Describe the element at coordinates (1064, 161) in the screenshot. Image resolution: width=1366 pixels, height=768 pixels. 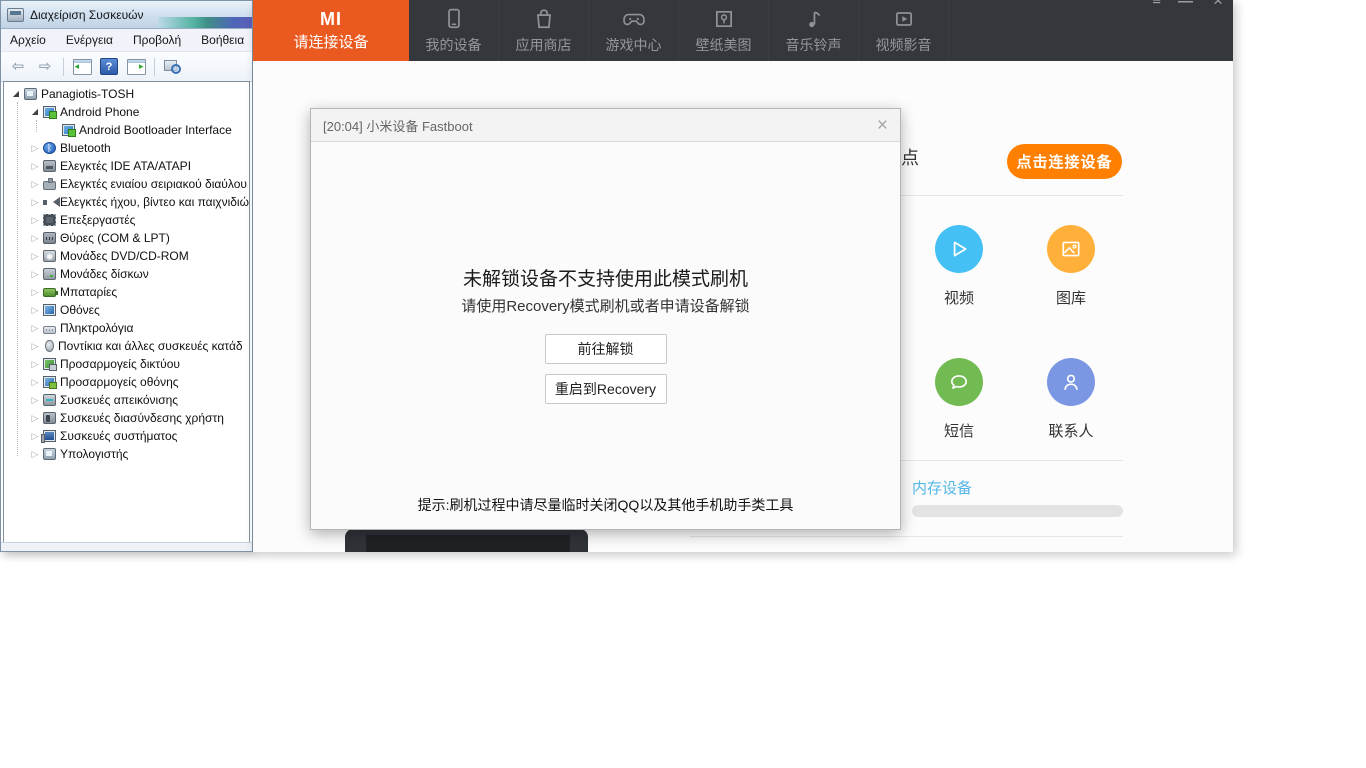
I see `connect-device-button: 点击连接设备` at that location.